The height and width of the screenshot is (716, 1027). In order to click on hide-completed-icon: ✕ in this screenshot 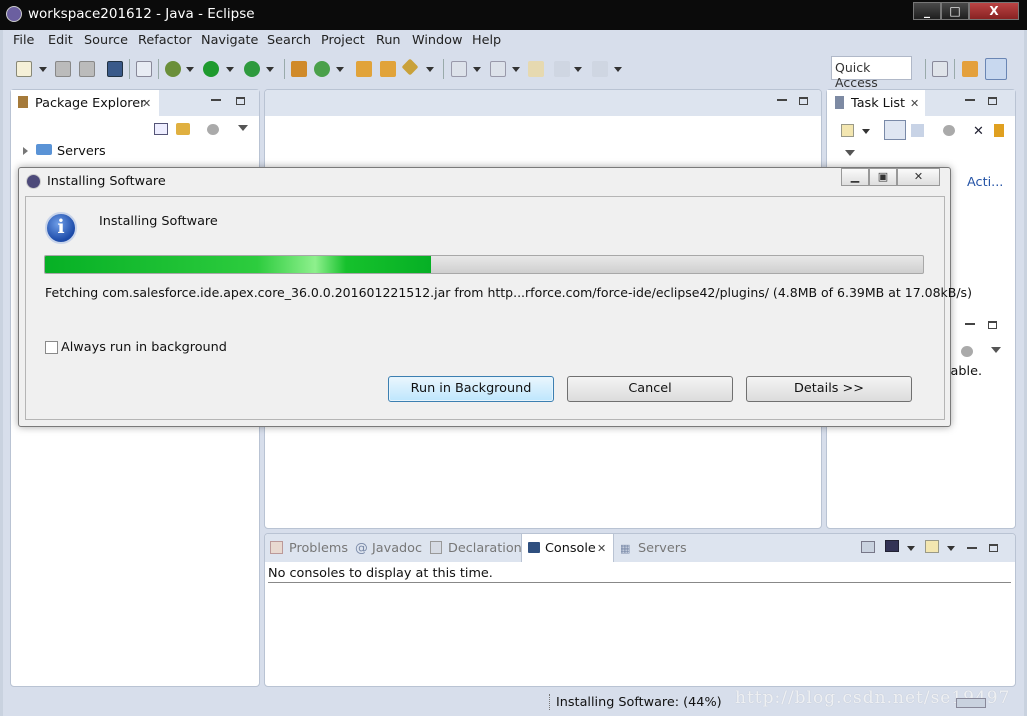, I will do `click(978, 131)`.